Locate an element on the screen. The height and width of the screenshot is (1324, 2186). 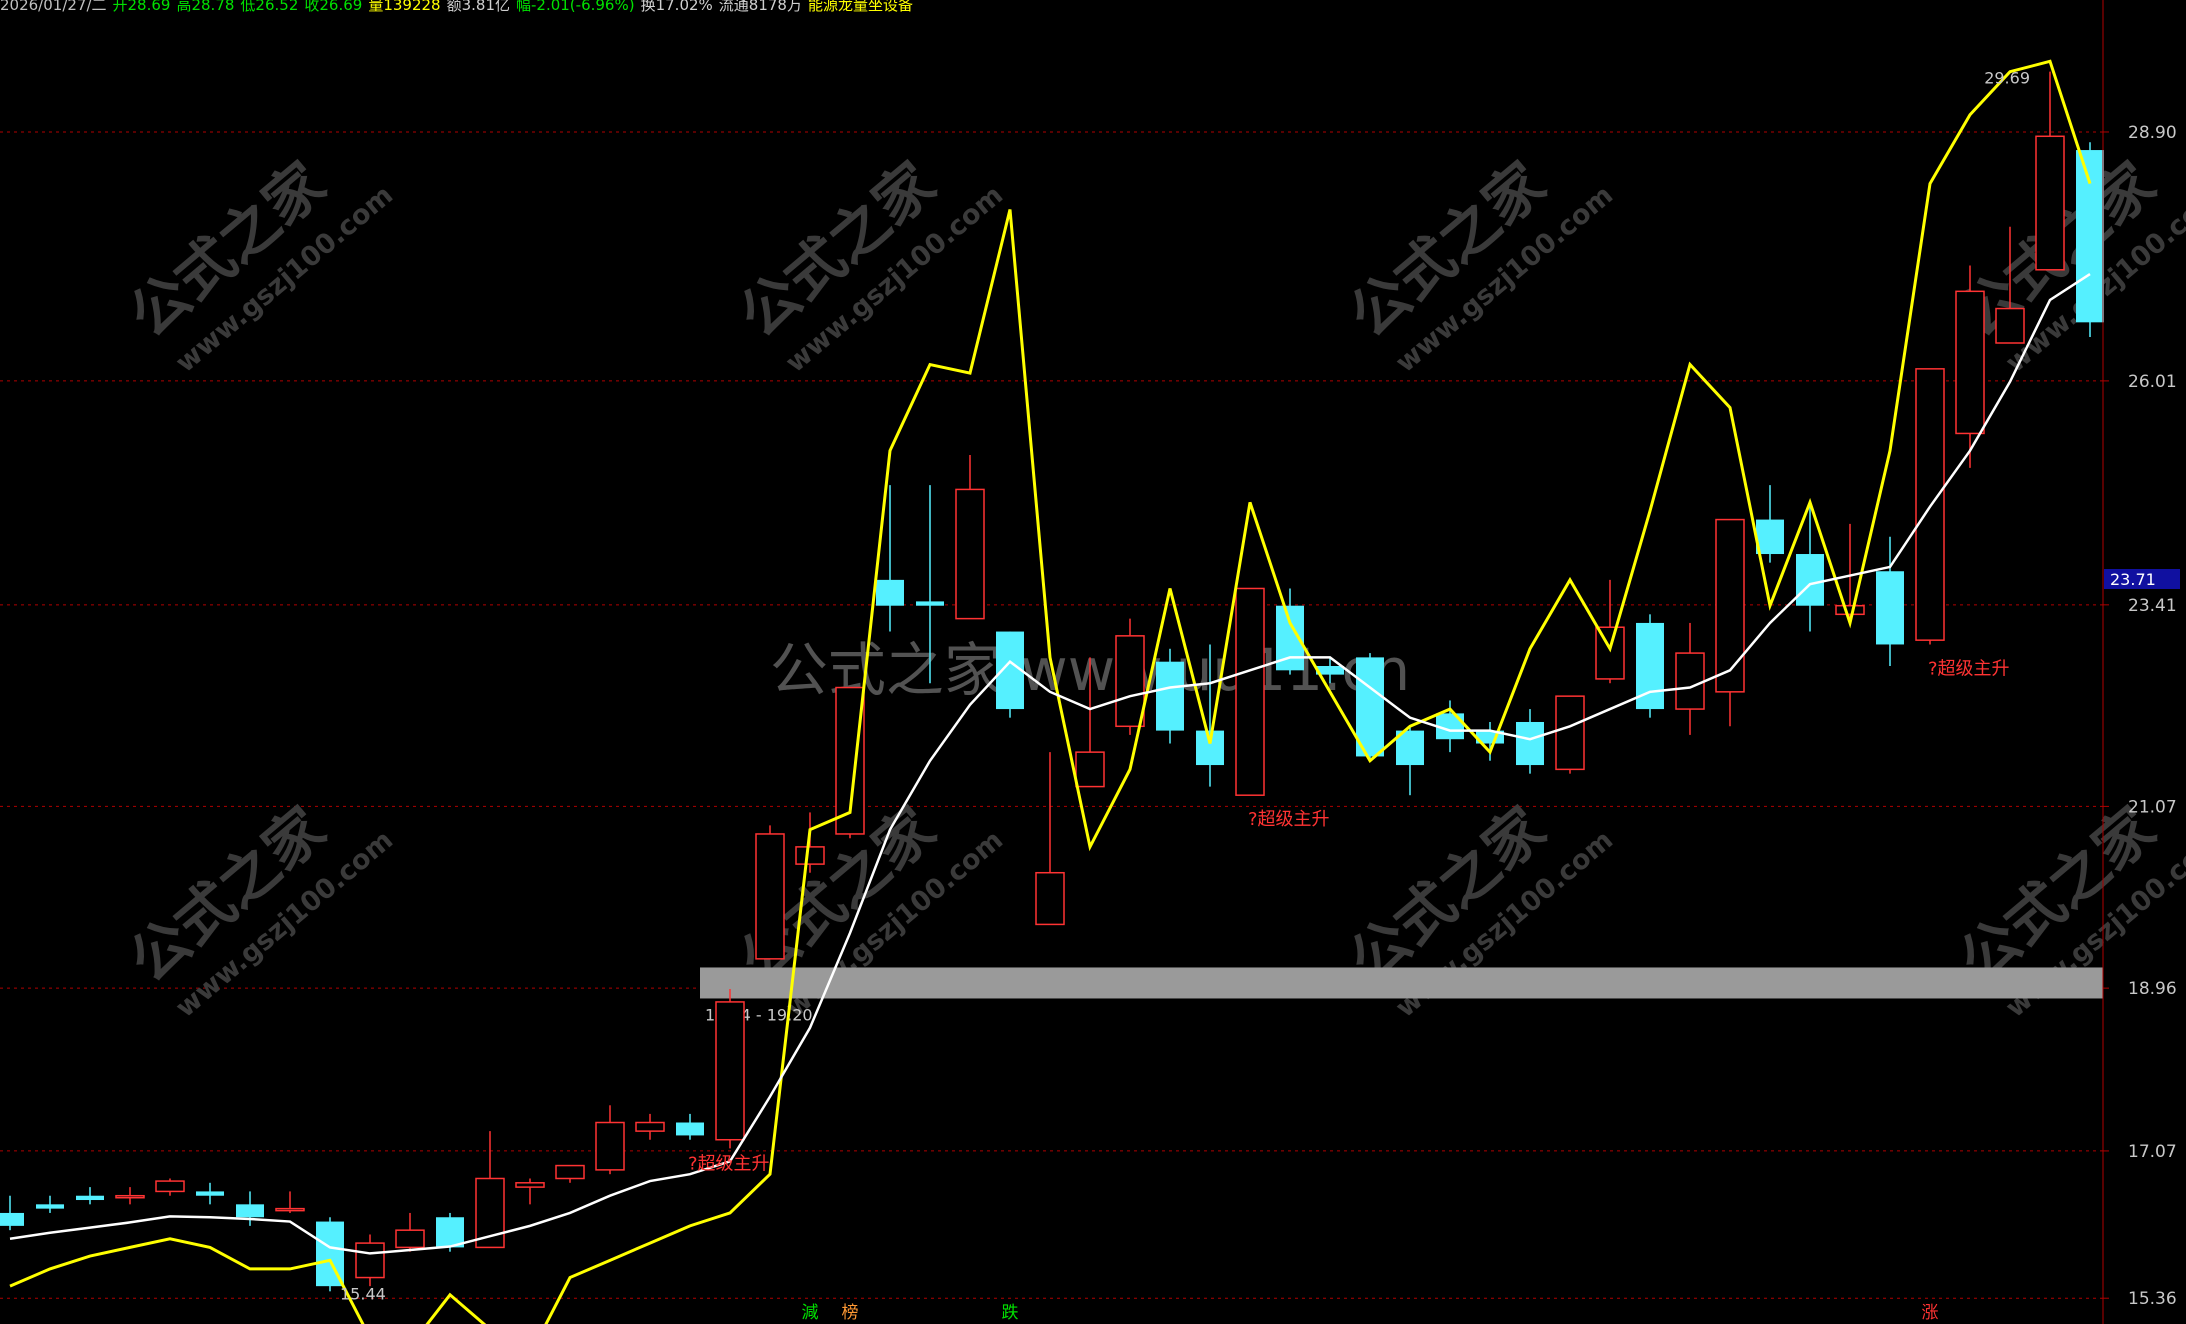
quote-close: 收26.69 is located at coordinates (333, 7).